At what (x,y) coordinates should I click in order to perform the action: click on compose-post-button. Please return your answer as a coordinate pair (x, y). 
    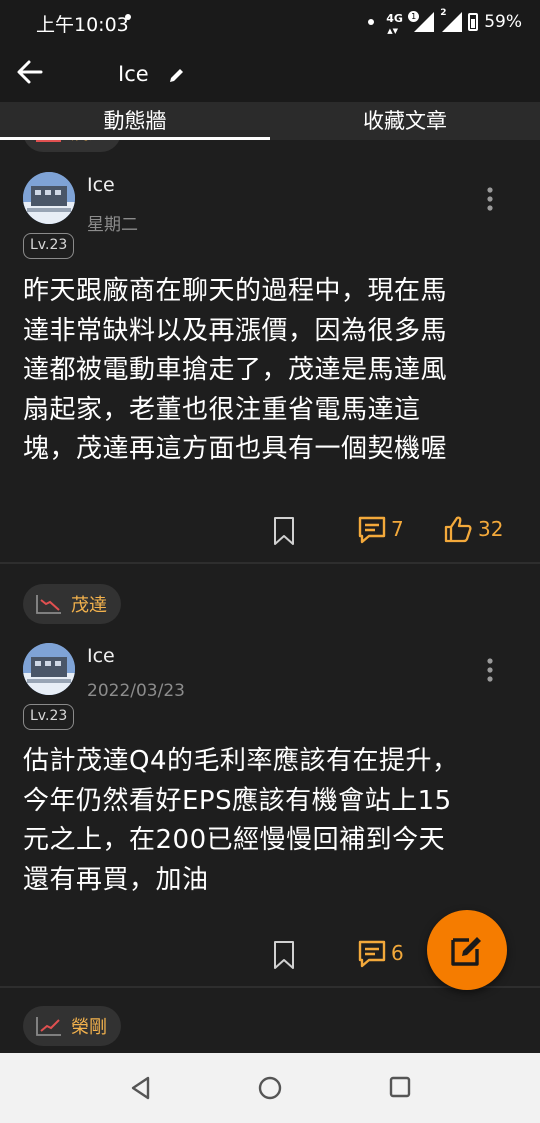
    Looking at the image, I should click on (467, 950).